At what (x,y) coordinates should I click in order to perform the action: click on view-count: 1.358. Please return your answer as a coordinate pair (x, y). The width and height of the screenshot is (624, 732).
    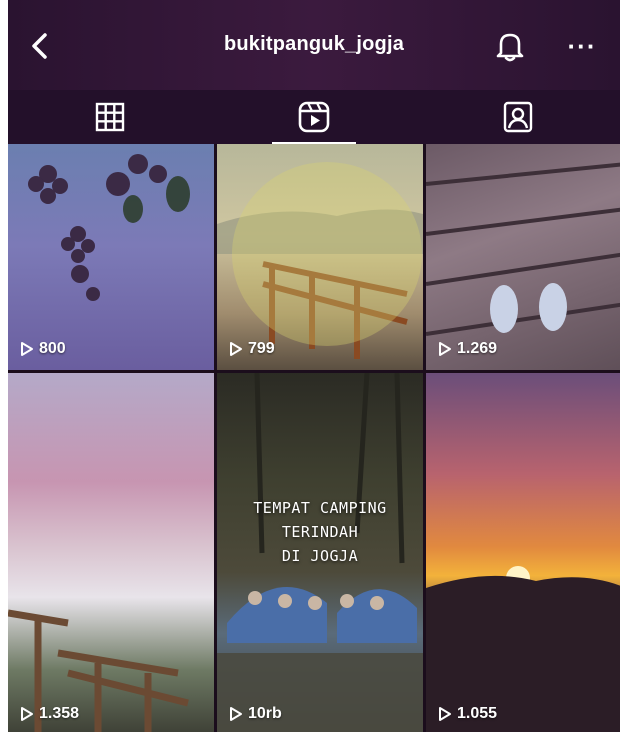
    Looking at the image, I should click on (49, 714).